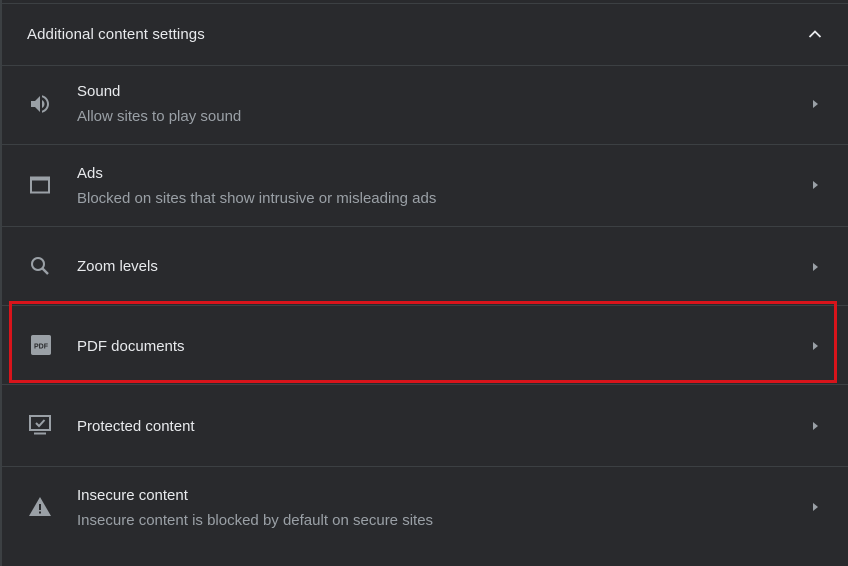 The height and width of the screenshot is (566, 848). Describe the element at coordinates (425, 425) in the screenshot. I see `protected-content-row: Protected content` at that location.